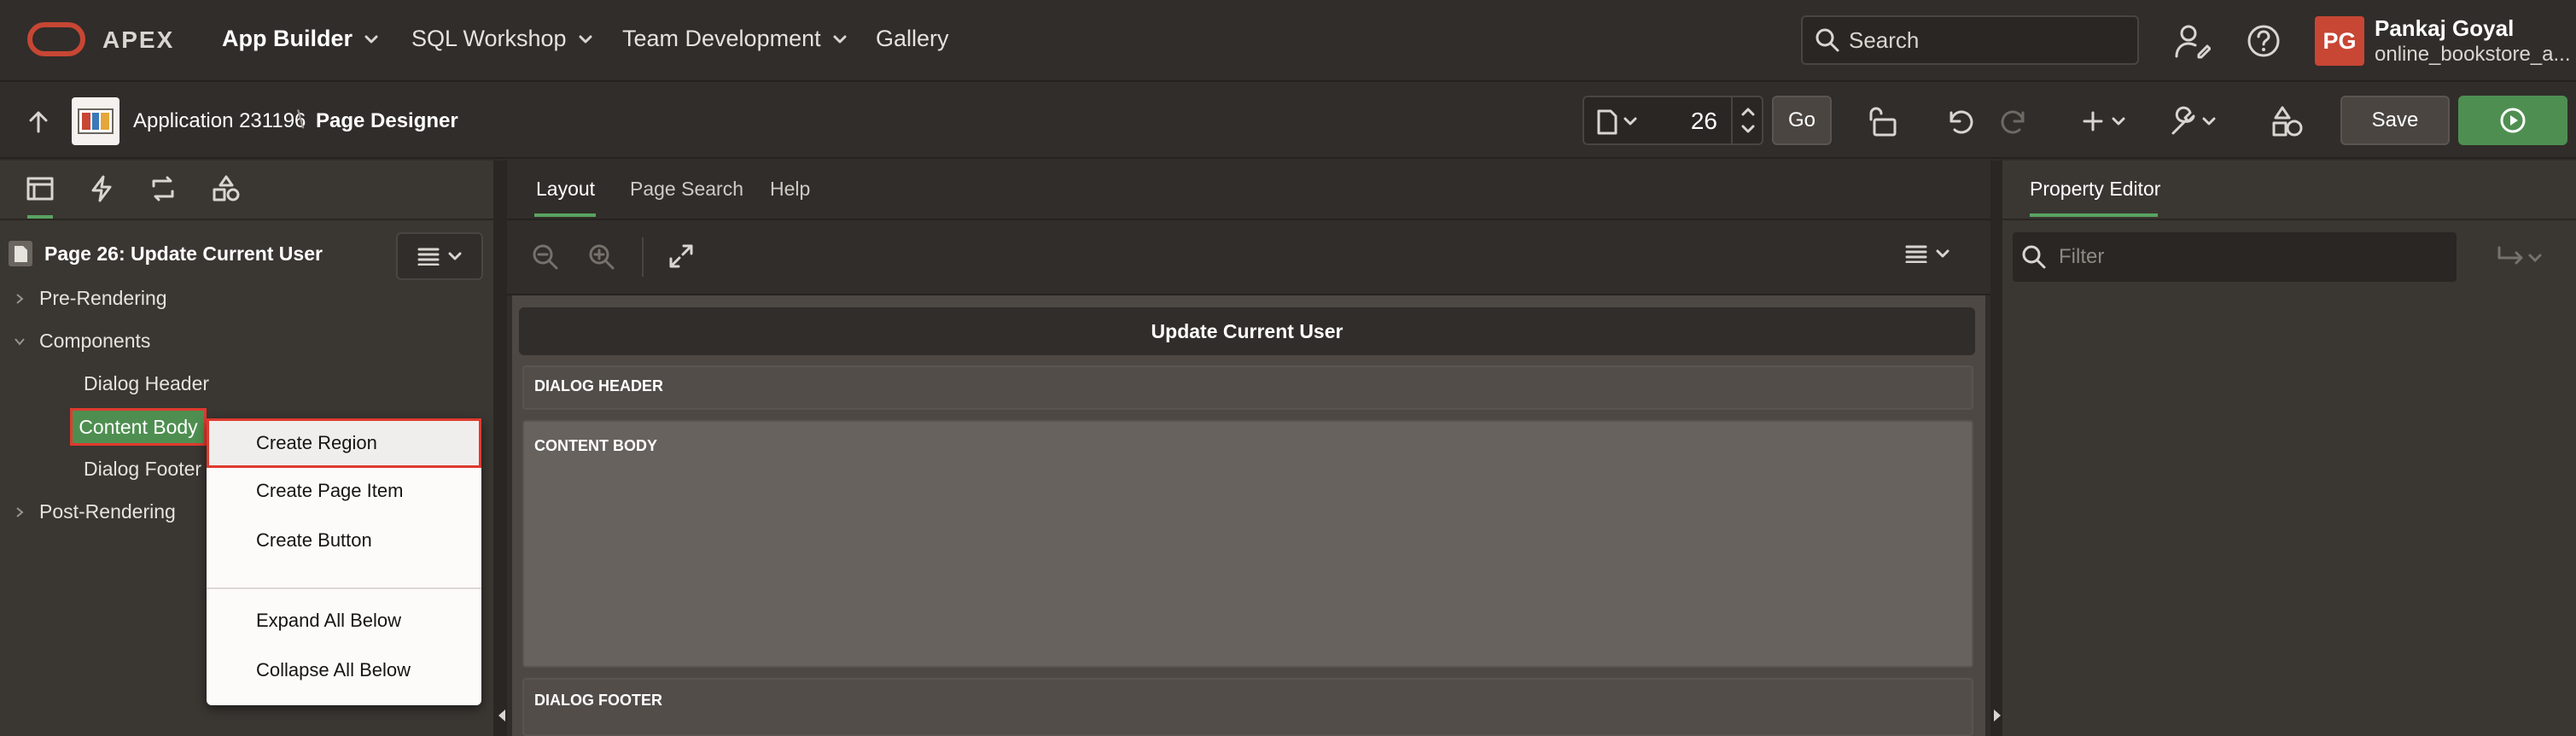  What do you see at coordinates (183, 253) in the screenshot?
I see `tree-root-label: Page 26: Update Current User` at bounding box center [183, 253].